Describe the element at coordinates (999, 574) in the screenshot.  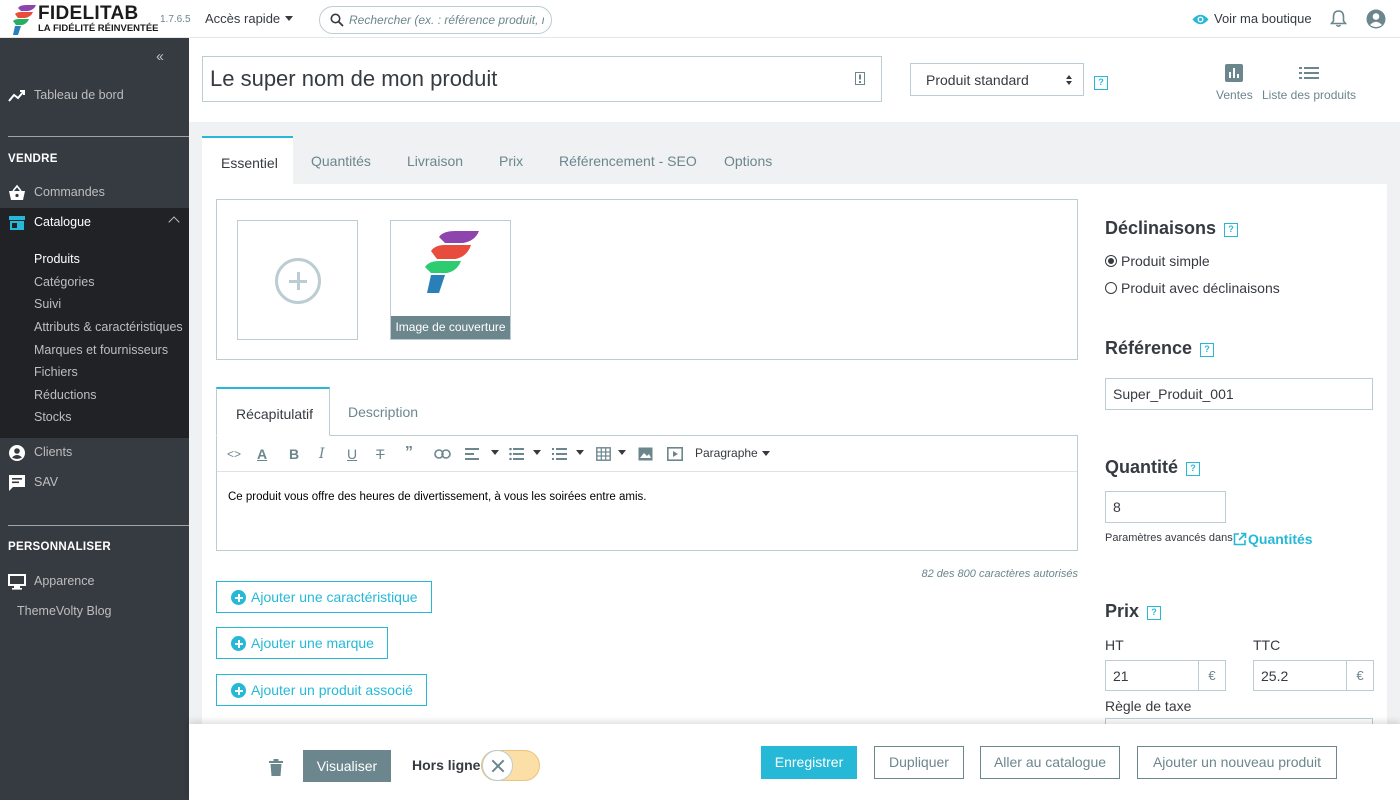
I see `character-counter: 82 des 800 caractères autorisés` at that location.